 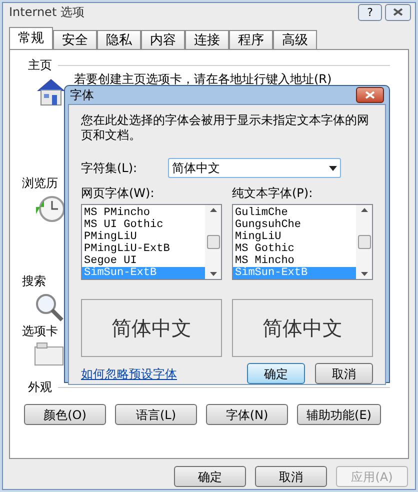 I want to click on font-option: PMingLiU-ExtB, so click(x=143, y=249).